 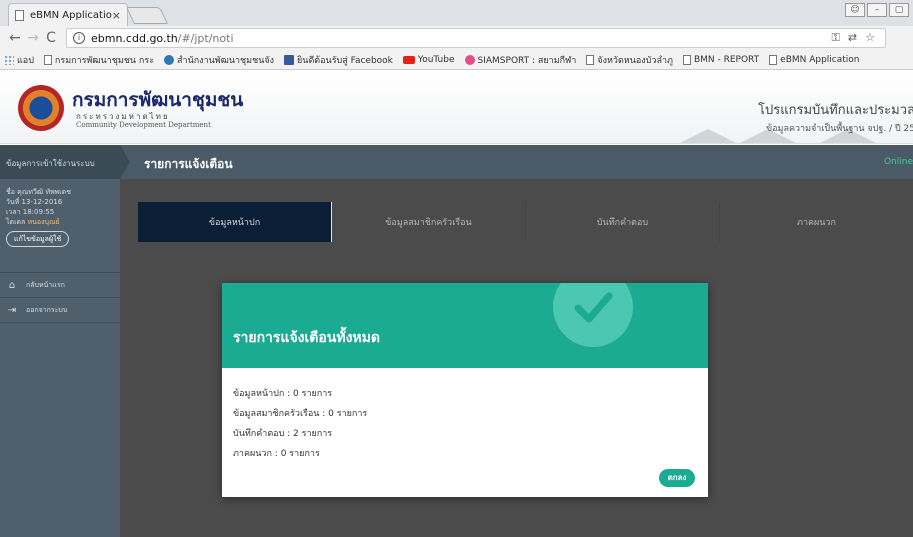 I want to click on bookmark-item: กรมการพัฒนาชุมชน กระ, so click(x=98, y=60).